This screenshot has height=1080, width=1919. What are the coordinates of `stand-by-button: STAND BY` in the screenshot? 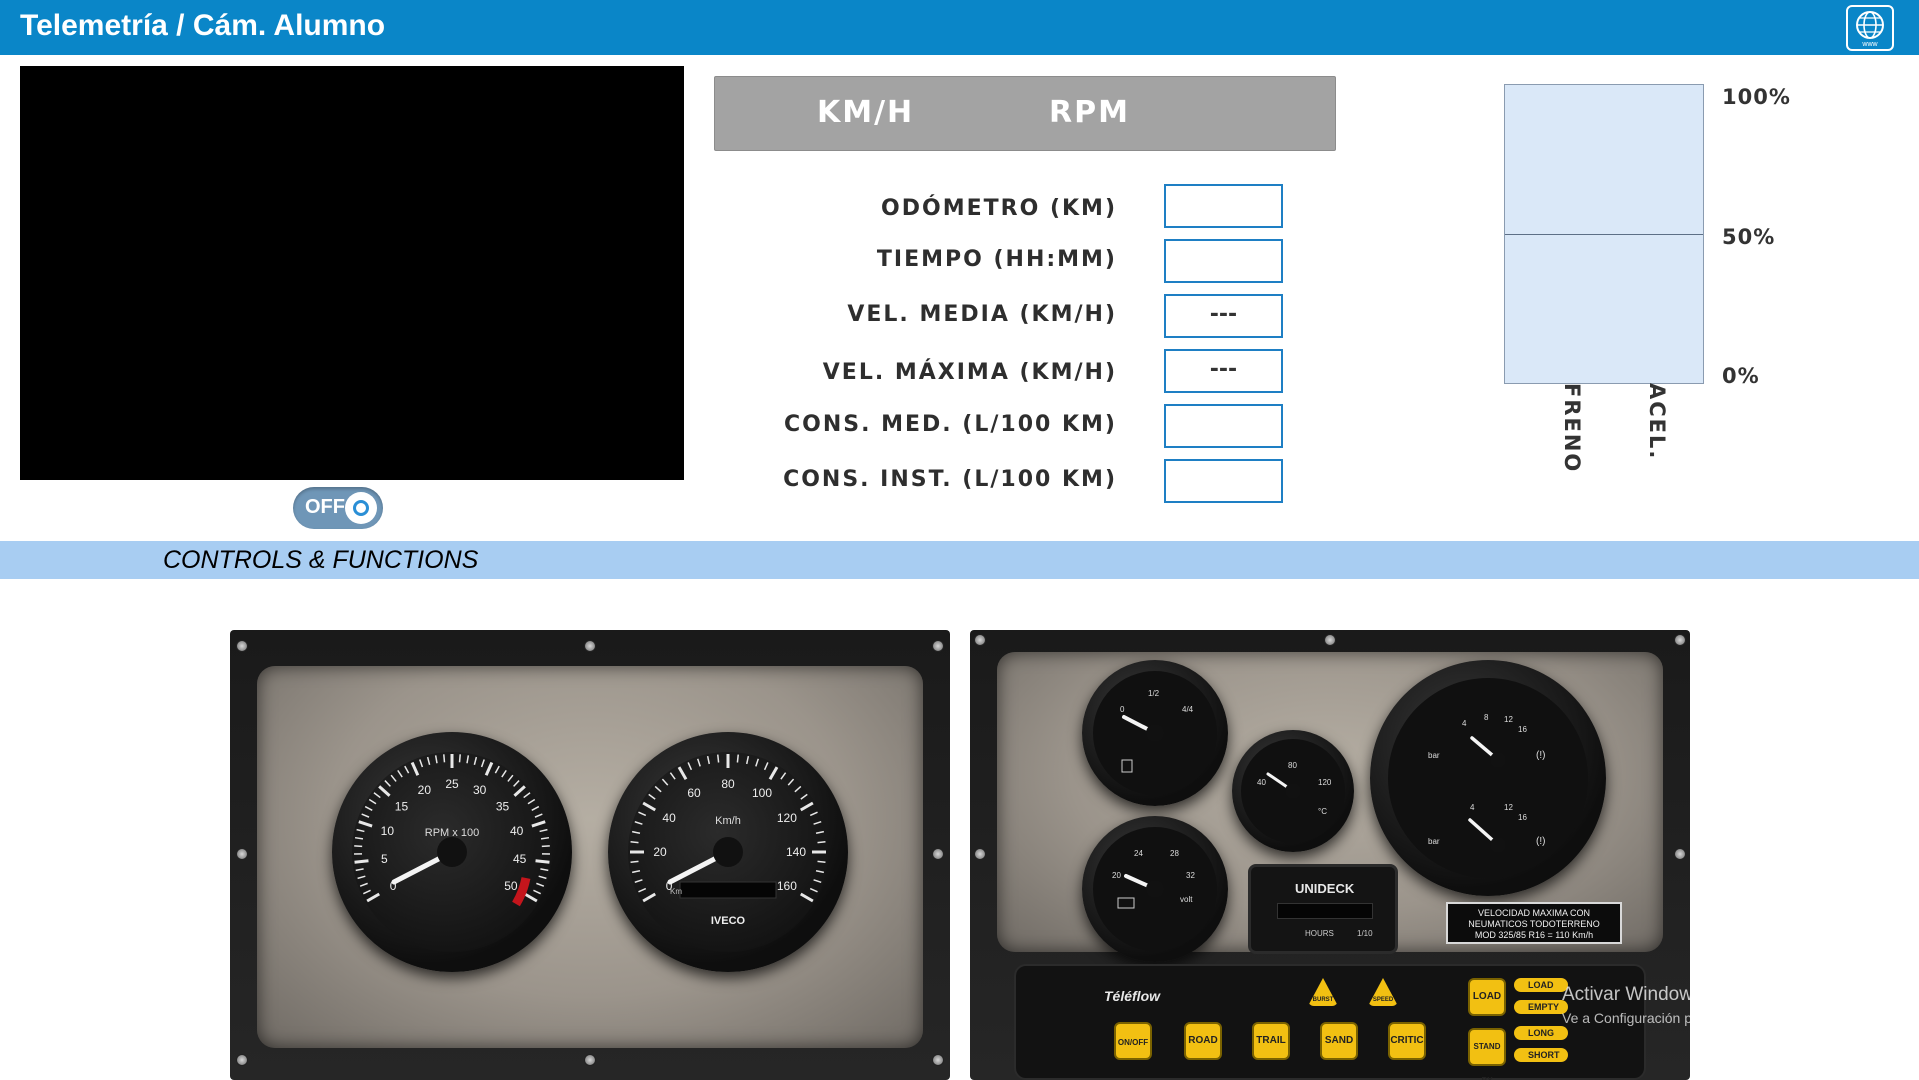 It's located at (1487, 1054).